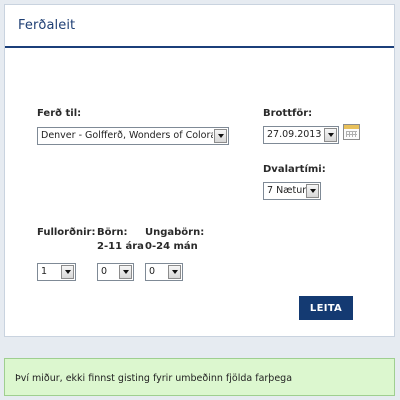 The width and height of the screenshot is (400, 400). What do you see at coordinates (287, 190) in the screenshot?
I see `duration-value: 7 Nætur` at bounding box center [287, 190].